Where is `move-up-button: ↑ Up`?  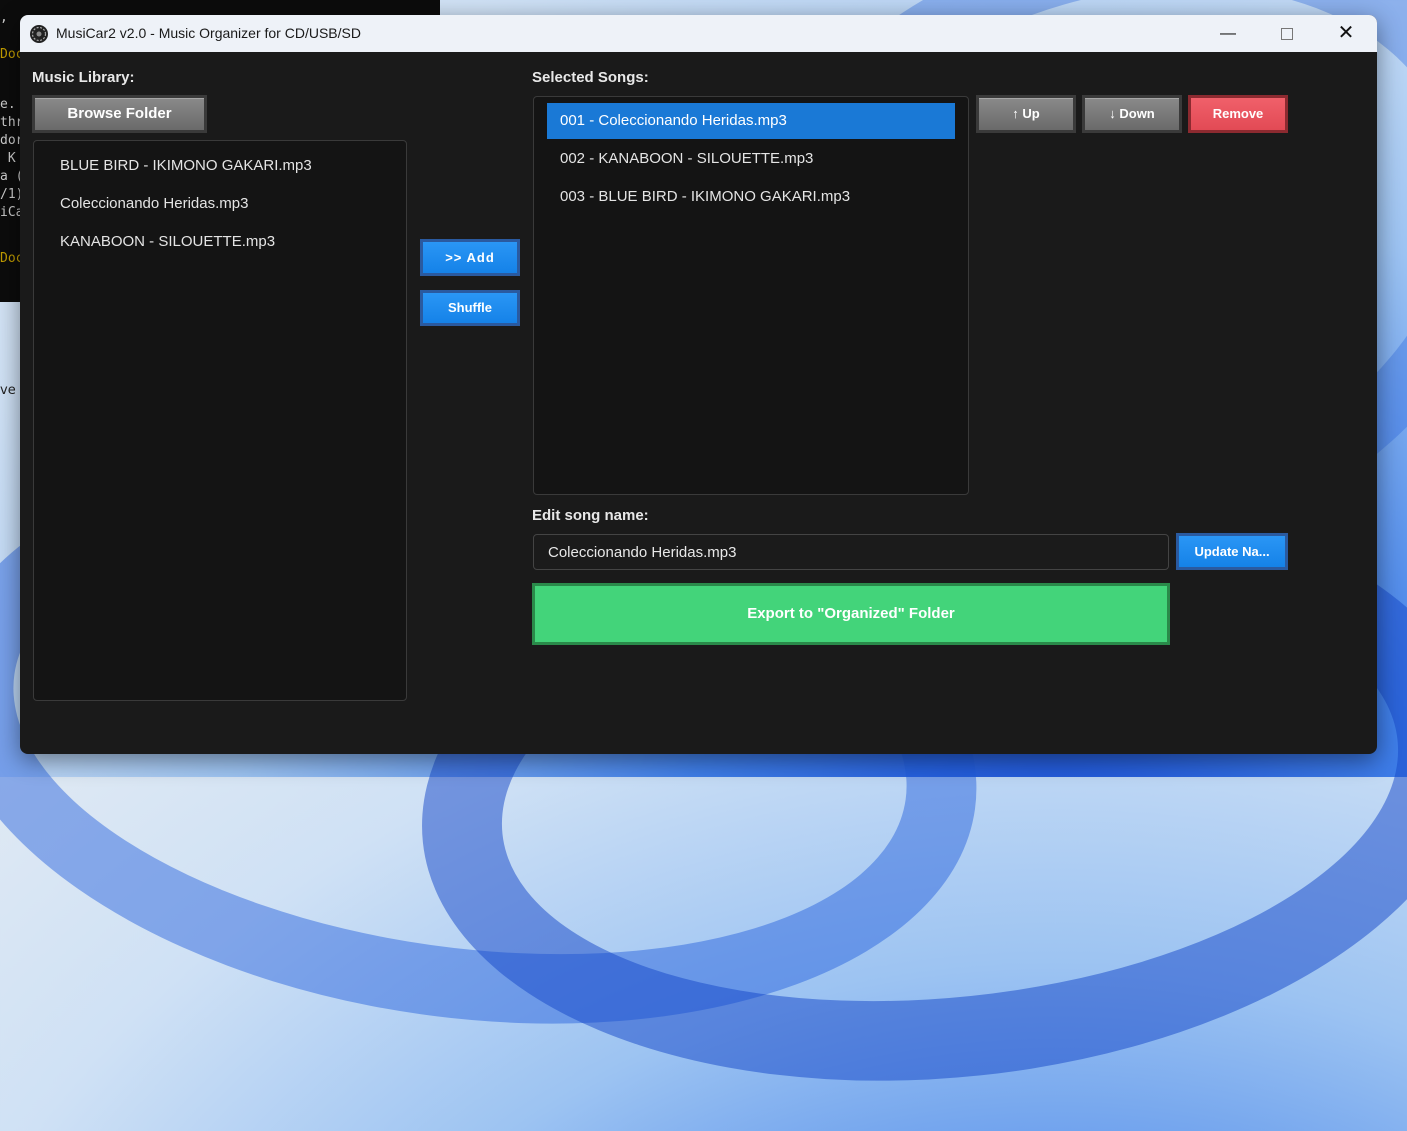
move-up-button: ↑ Up is located at coordinates (1026, 114).